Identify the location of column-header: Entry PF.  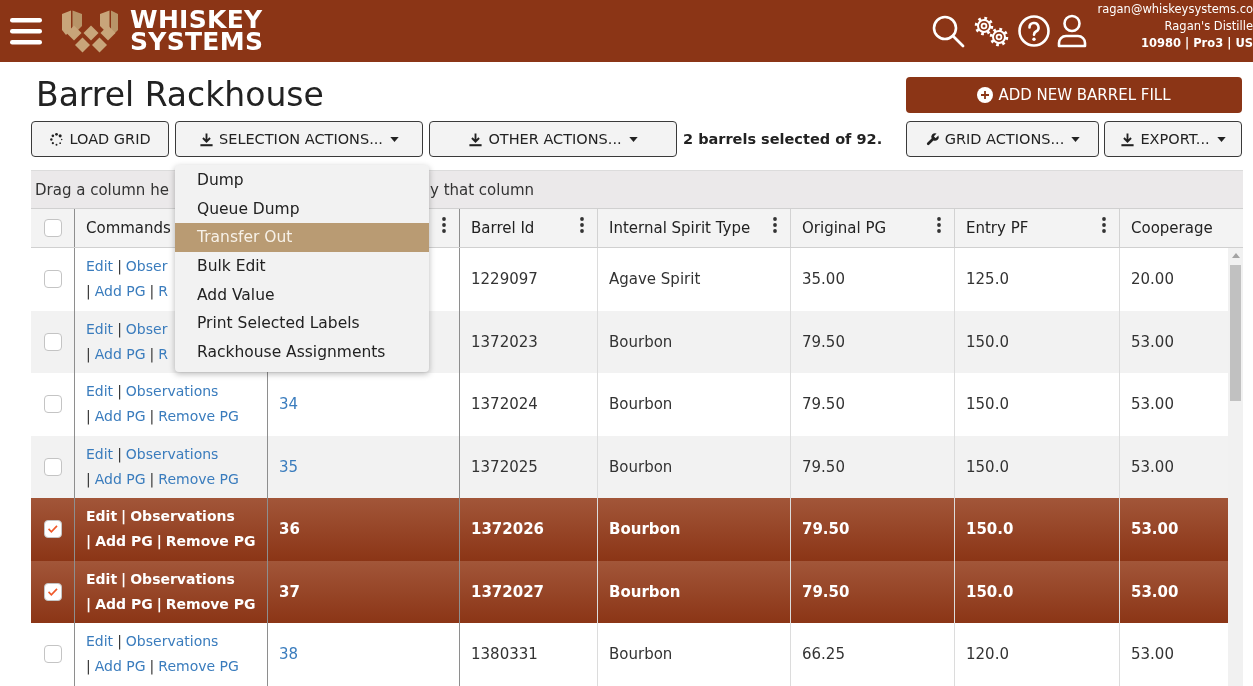
(997, 228).